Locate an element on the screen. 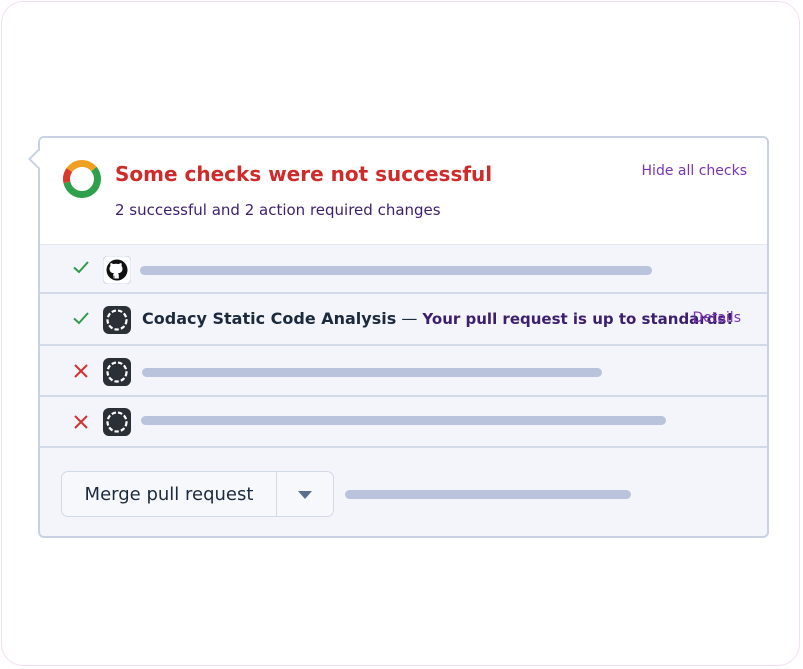  check-description: Your pull request is up to standards! is located at coordinates (578, 319).